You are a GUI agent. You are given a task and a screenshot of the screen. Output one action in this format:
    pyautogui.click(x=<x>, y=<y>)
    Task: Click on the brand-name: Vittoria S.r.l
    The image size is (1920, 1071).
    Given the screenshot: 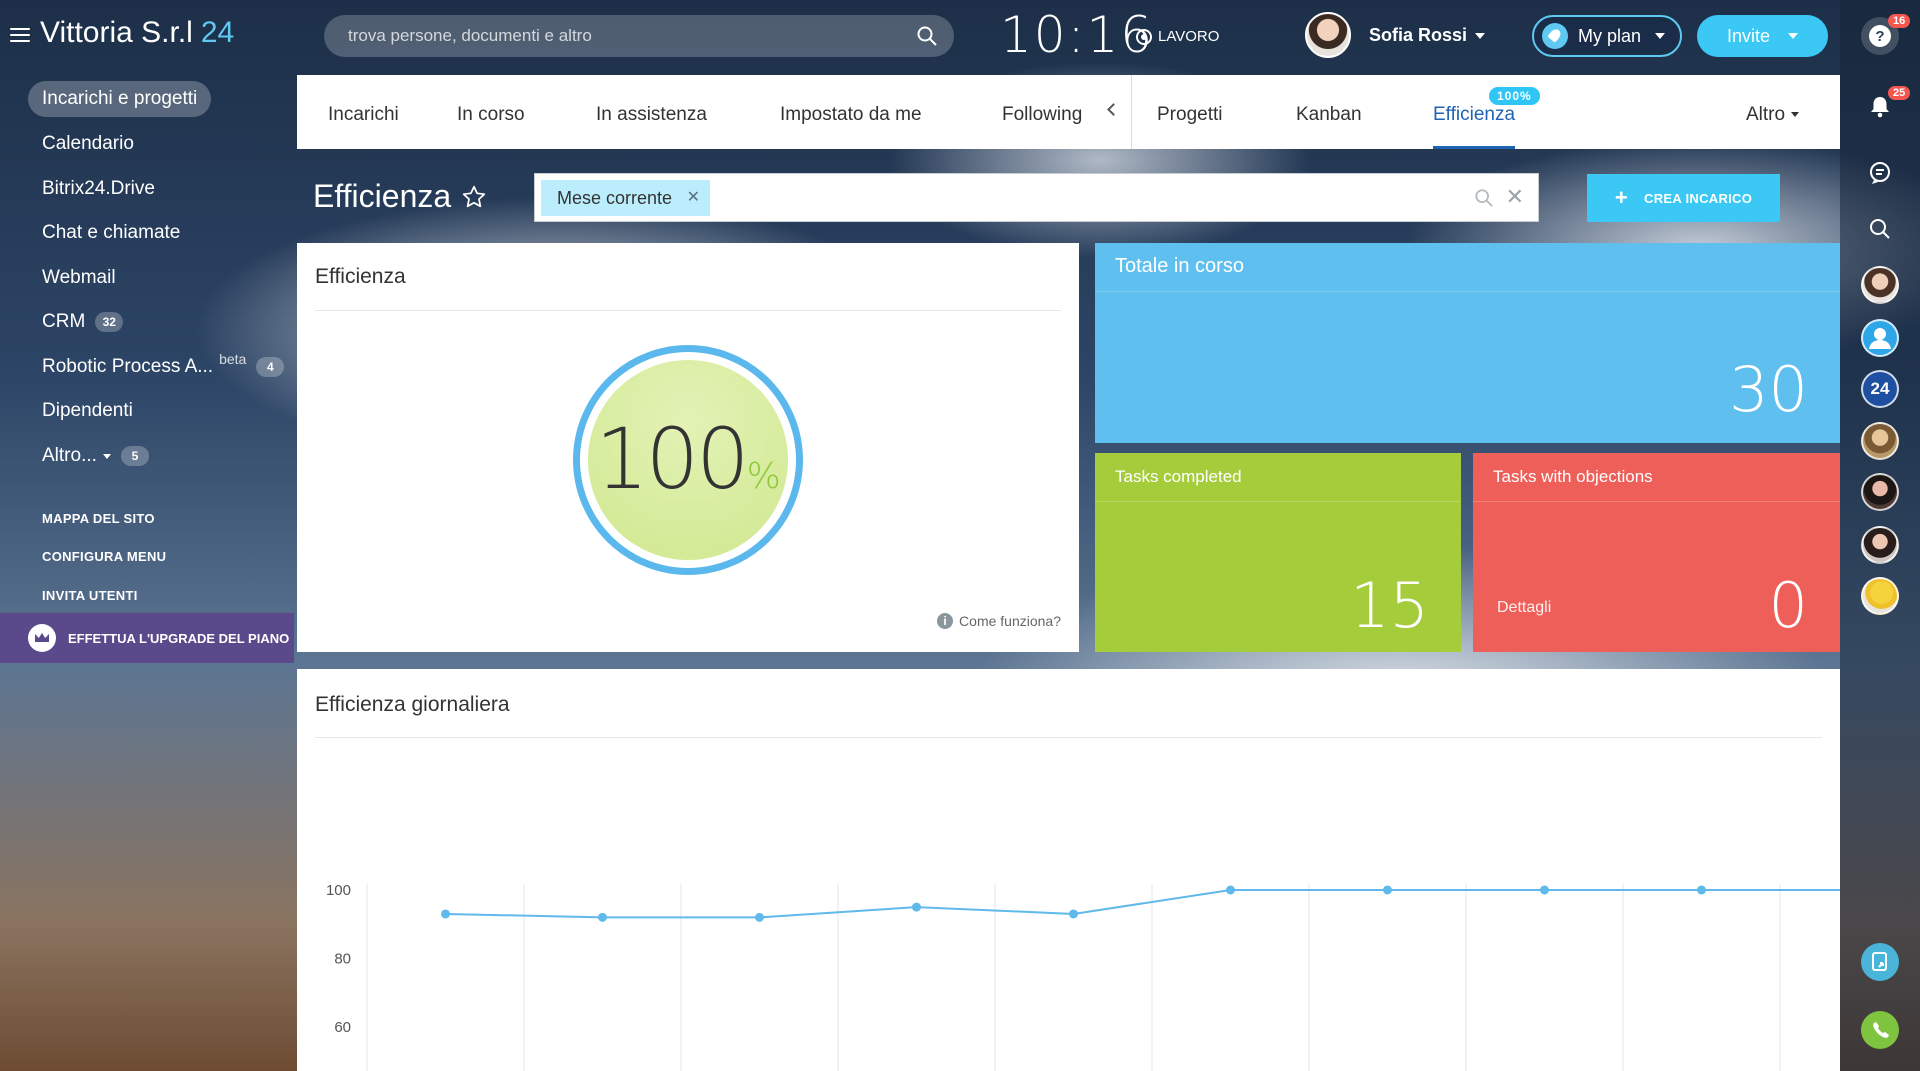 What is the action you would take?
    pyautogui.click(x=116, y=32)
    